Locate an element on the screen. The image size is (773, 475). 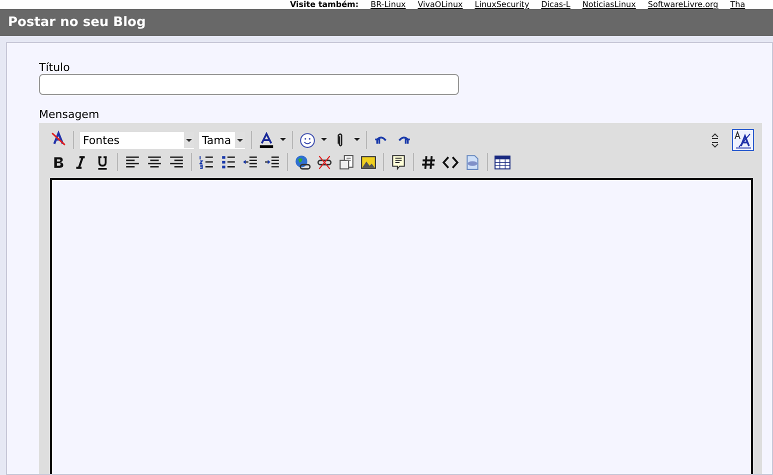
globe-link-icon is located at coordinates (302, 162).